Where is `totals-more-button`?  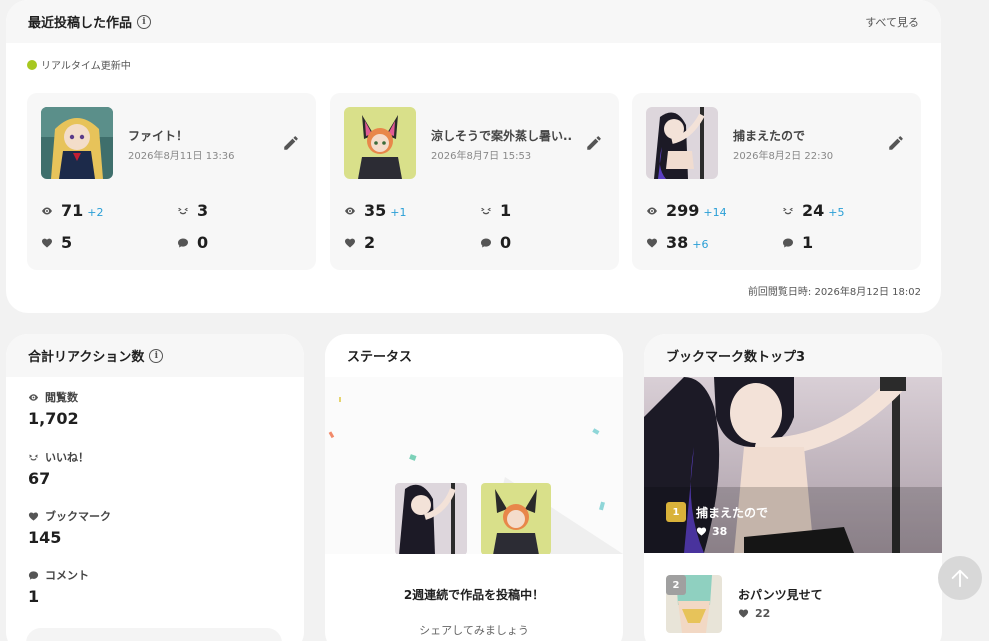
totals-more-button is located at coordinates (154, 634).